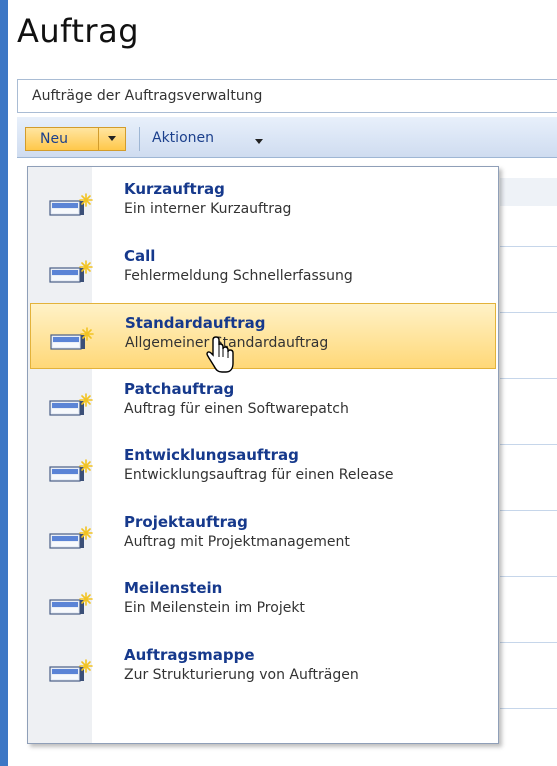  Describe the element at coordinates (78, 31) in the screenshot. I see `page-title: Auftrag` at that location.